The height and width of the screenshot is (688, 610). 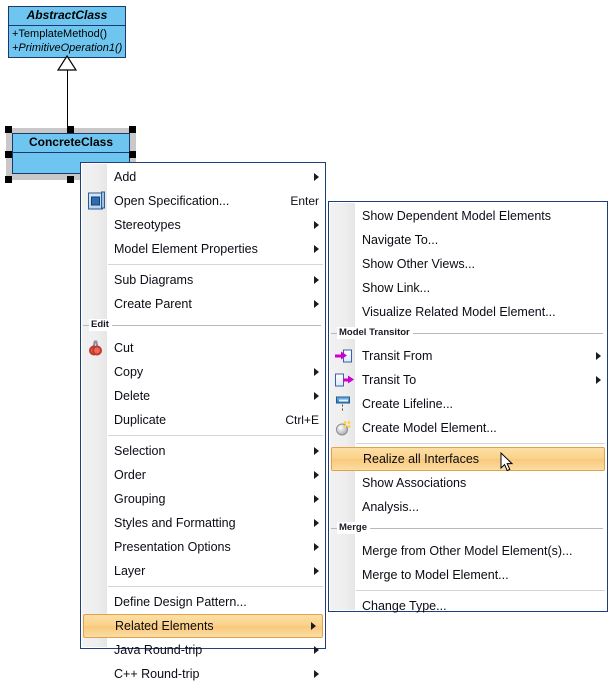 I want to click on menu-item-label: Selection, so click(x=140, y=451).